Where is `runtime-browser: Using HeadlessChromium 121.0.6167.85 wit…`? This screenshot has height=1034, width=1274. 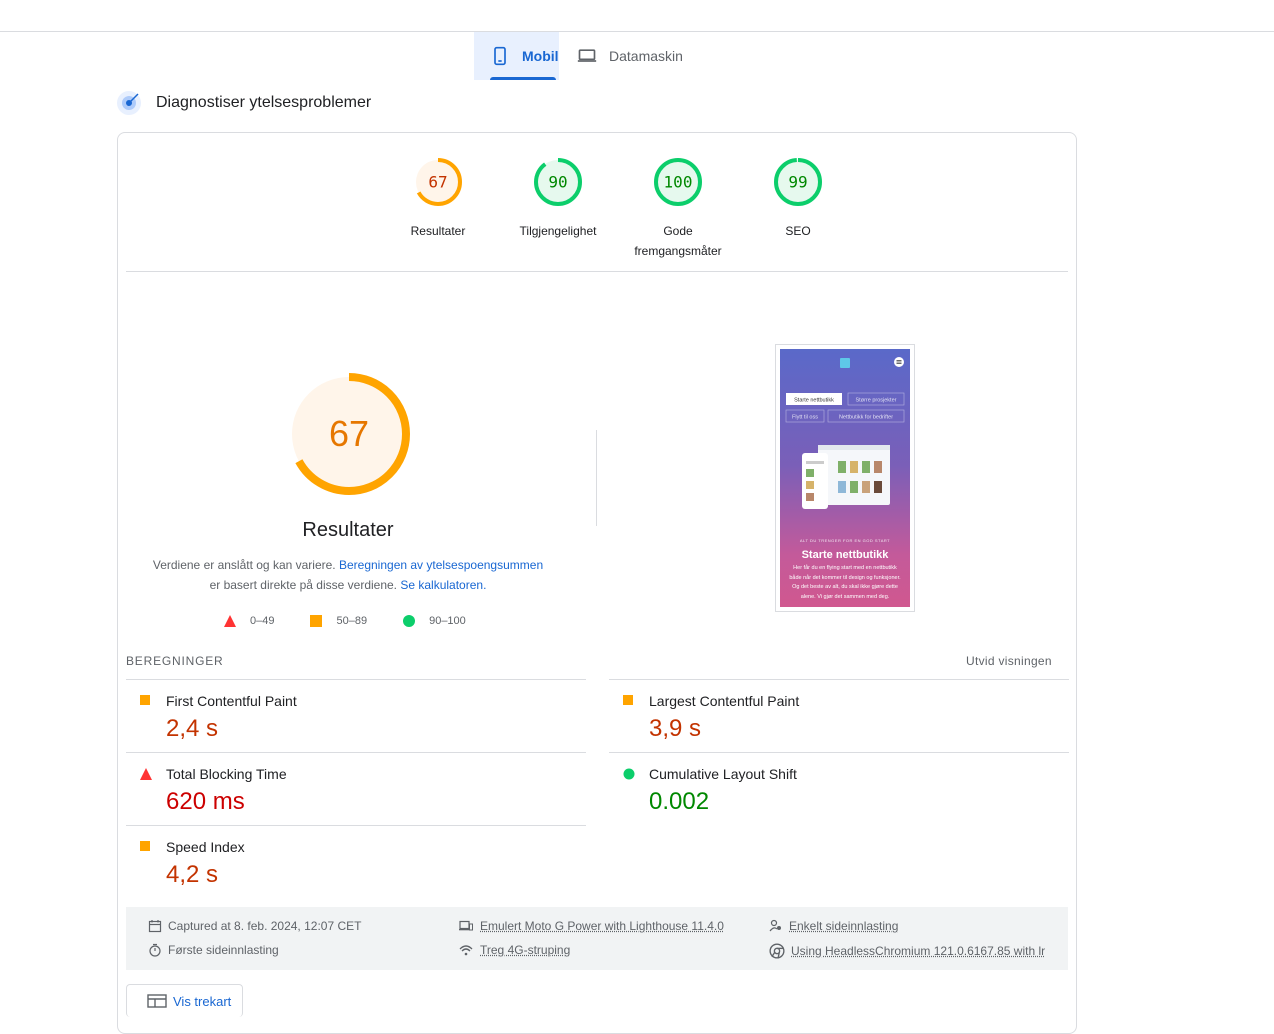 runtime-browser: Using HeadlessChromium 121.0.6167.85 wit… is located at coordinates (907, 951).